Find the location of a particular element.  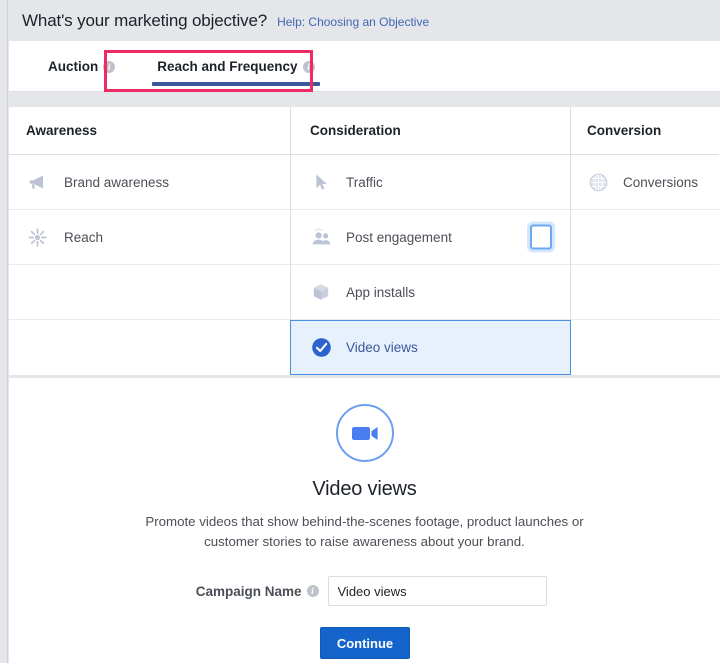

continue-wrap: Continue is located at coordinates (364, 645).